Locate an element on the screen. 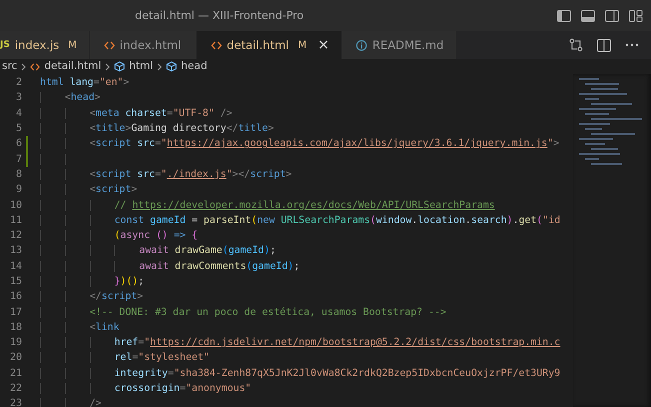 This screenshot has width=651, height=407. line-number: 21 is located at coordinates (15, 373).